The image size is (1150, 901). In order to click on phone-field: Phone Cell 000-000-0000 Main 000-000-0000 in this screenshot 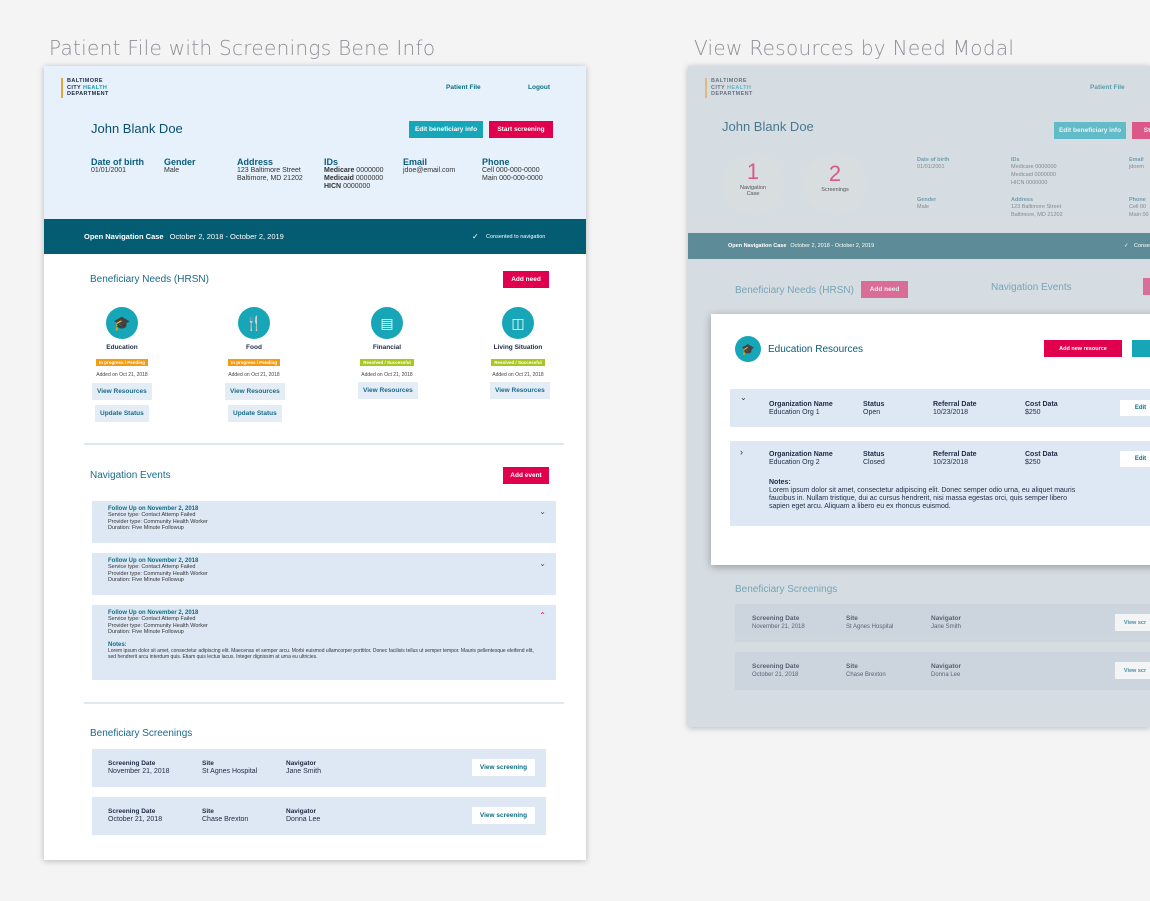, I will do `click(512, 169)`.